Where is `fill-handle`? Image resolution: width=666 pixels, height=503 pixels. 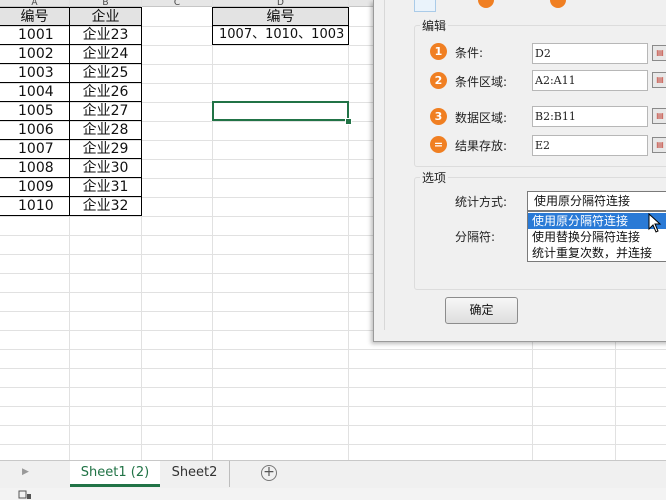 fill-handle is located at coordinates (348, 121).